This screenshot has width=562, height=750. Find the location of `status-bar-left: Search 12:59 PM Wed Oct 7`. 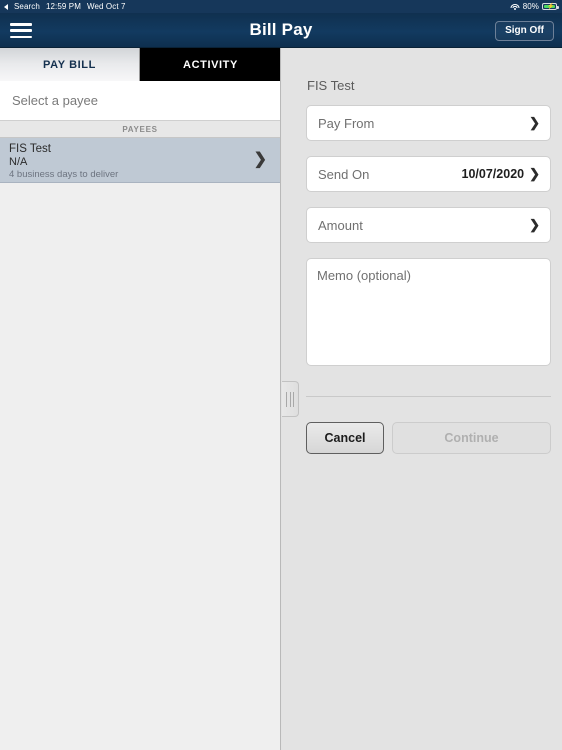

status-bar-left: Search 12:59 PM Wed Oct 7 is located at coordinates (63, 6).